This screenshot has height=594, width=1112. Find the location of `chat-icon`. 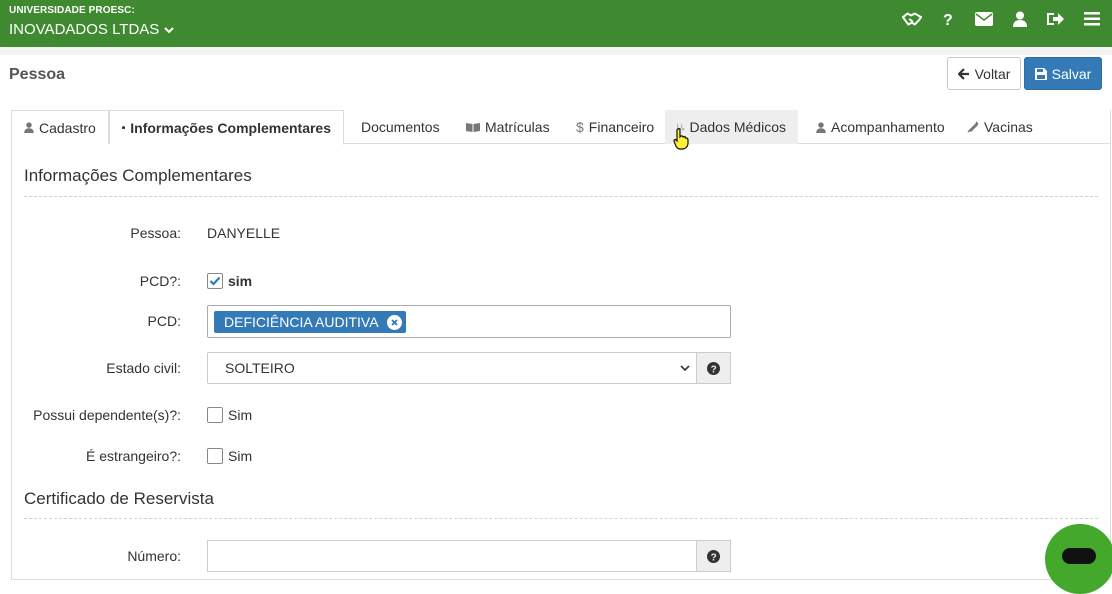

chat-icon is located at coordinates (1079, 556).